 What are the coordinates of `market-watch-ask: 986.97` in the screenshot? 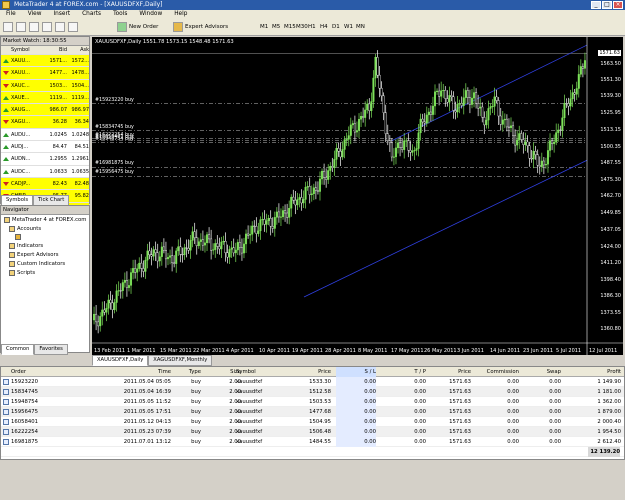 It's located at (80, 110).